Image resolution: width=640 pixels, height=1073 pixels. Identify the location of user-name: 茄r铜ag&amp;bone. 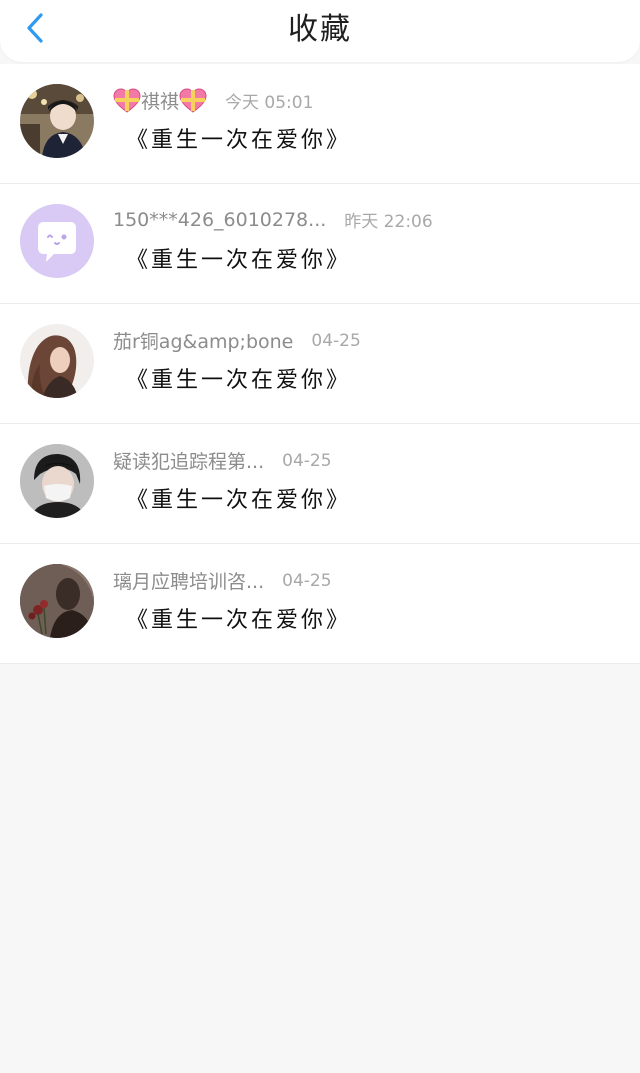
(203, 342).